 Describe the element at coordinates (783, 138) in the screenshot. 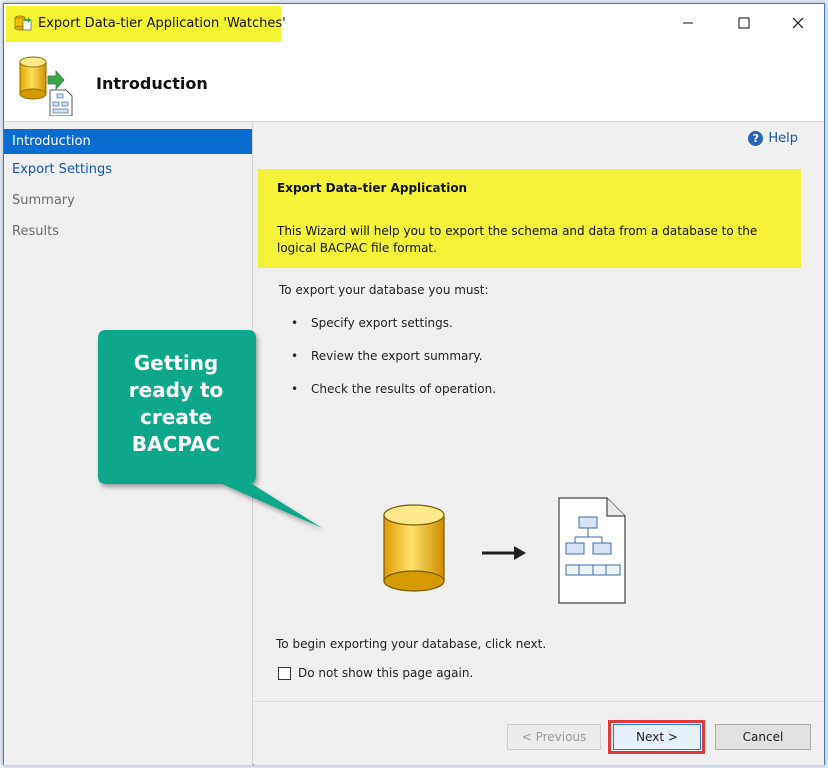

I see `help-label: Help` at that location.